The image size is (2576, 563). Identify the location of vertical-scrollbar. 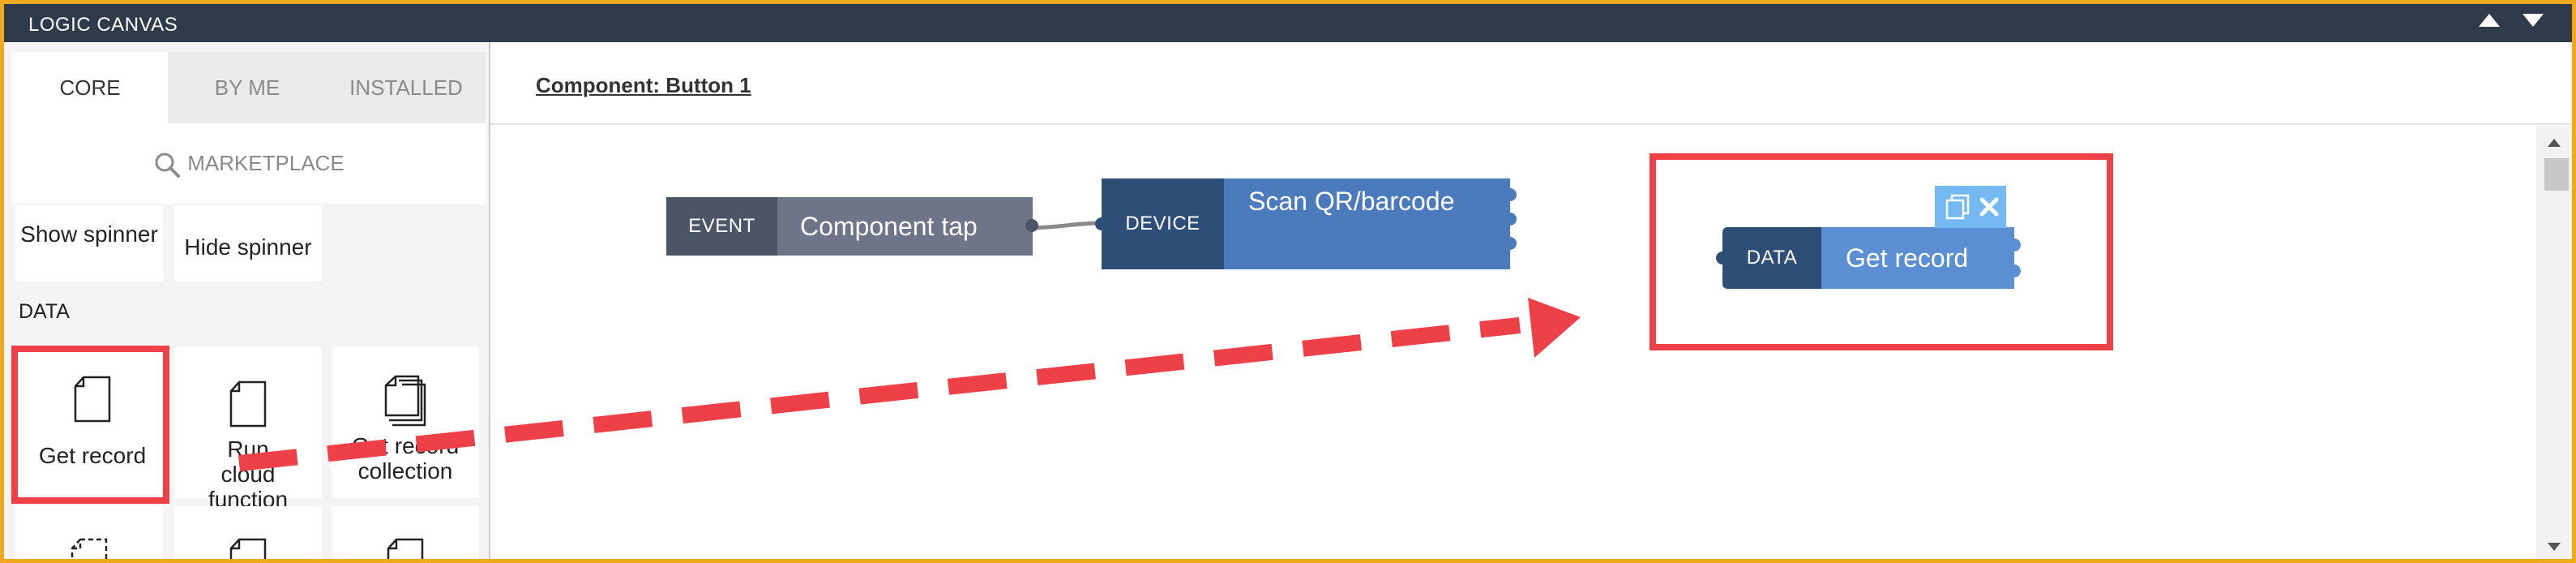
(2554, 342).